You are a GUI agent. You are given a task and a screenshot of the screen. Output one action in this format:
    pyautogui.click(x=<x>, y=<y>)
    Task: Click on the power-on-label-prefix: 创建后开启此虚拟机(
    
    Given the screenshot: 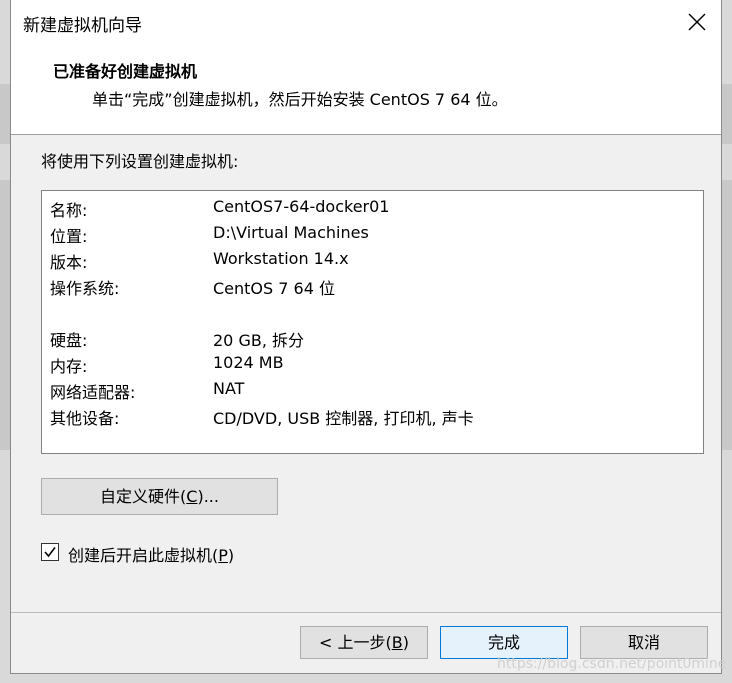 What is the action you would take?
    pyautogui.click(x=143, y=555)
    